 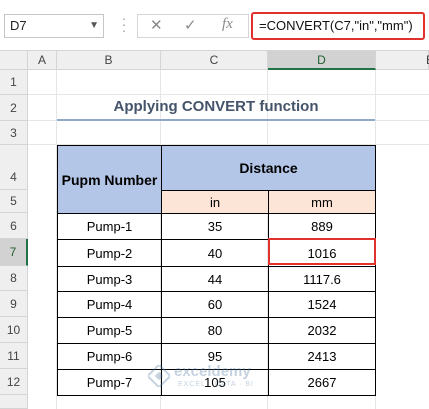 What do you see at coordinates (402, 60) in the screenshot?
I see `column-header-e: E` at bounding box center [402, 60].